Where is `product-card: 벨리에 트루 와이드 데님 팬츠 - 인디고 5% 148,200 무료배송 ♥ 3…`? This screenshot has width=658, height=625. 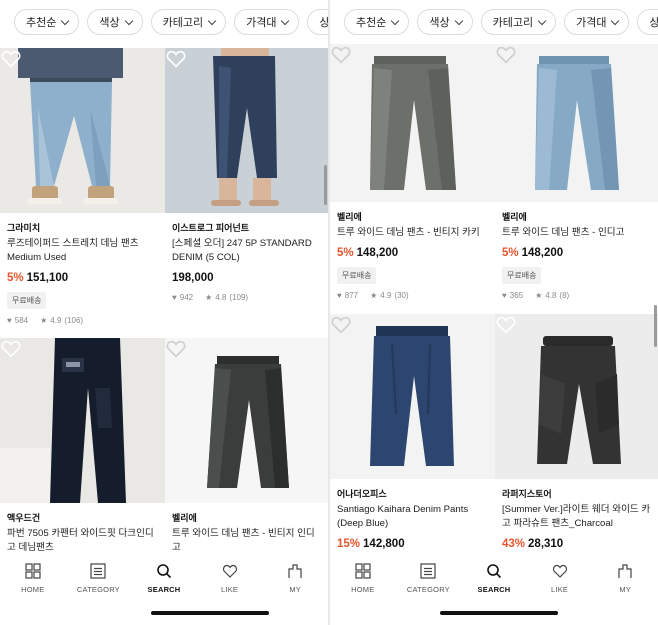 product-card: 벨리에 트루 와이드 데님 팬츠 - 인디고 5% 148,200 무료배송 ♥ 3… is located at coordinates (576, 179).